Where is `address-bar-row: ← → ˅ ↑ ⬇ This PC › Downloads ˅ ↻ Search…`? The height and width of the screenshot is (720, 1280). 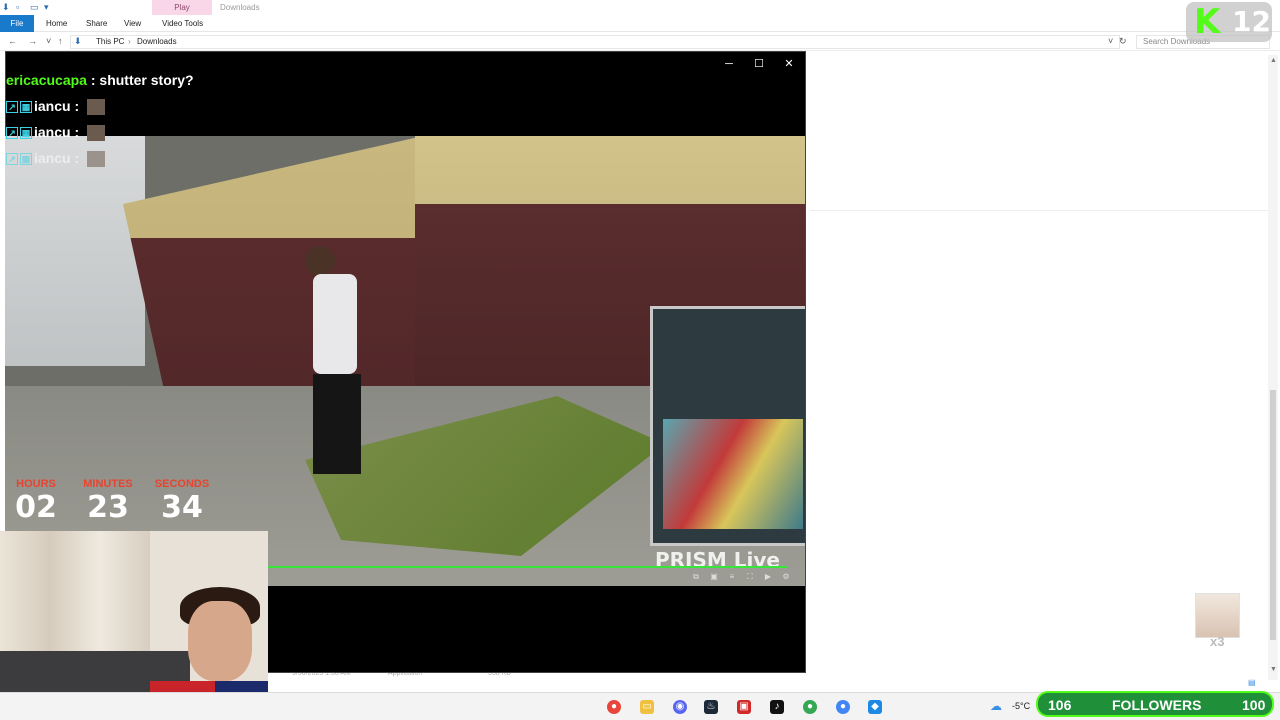
address-bar-row: ← → ˅ ↑ ⬇ This PC › Downloads ˅ ↻ Search… is located at coordinates (640, 42).